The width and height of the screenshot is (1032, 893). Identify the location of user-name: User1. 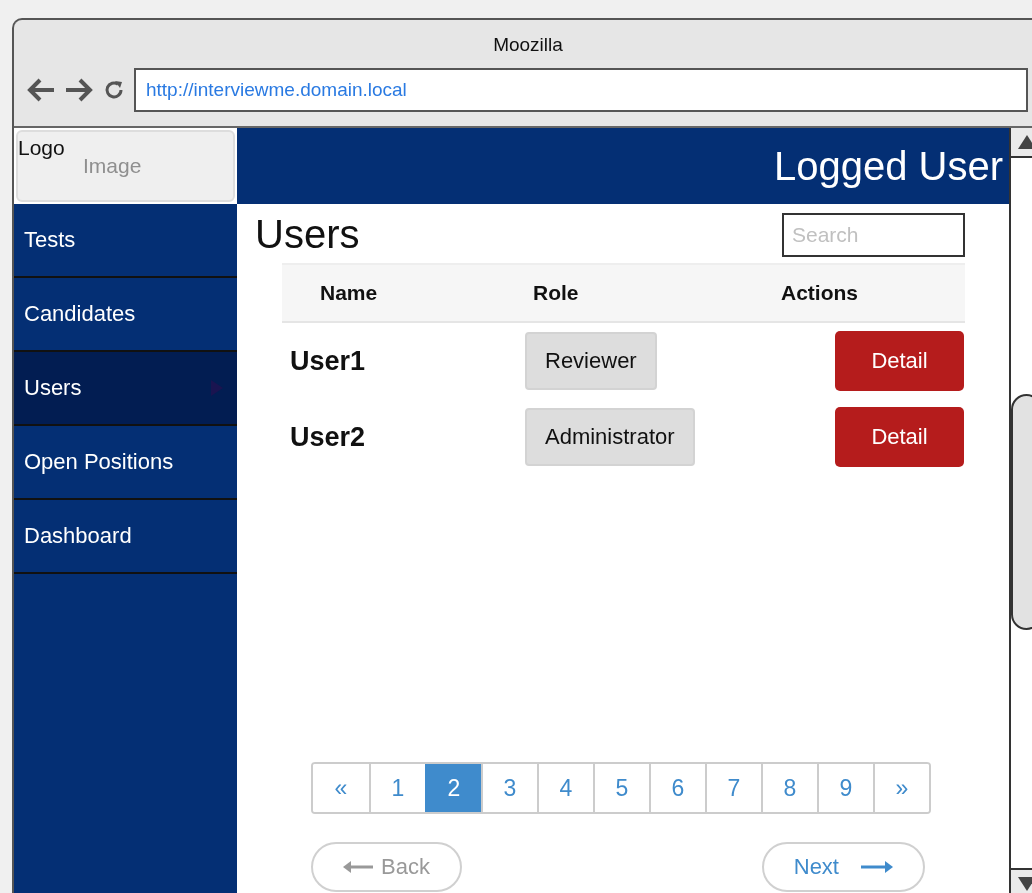
(328, 361).